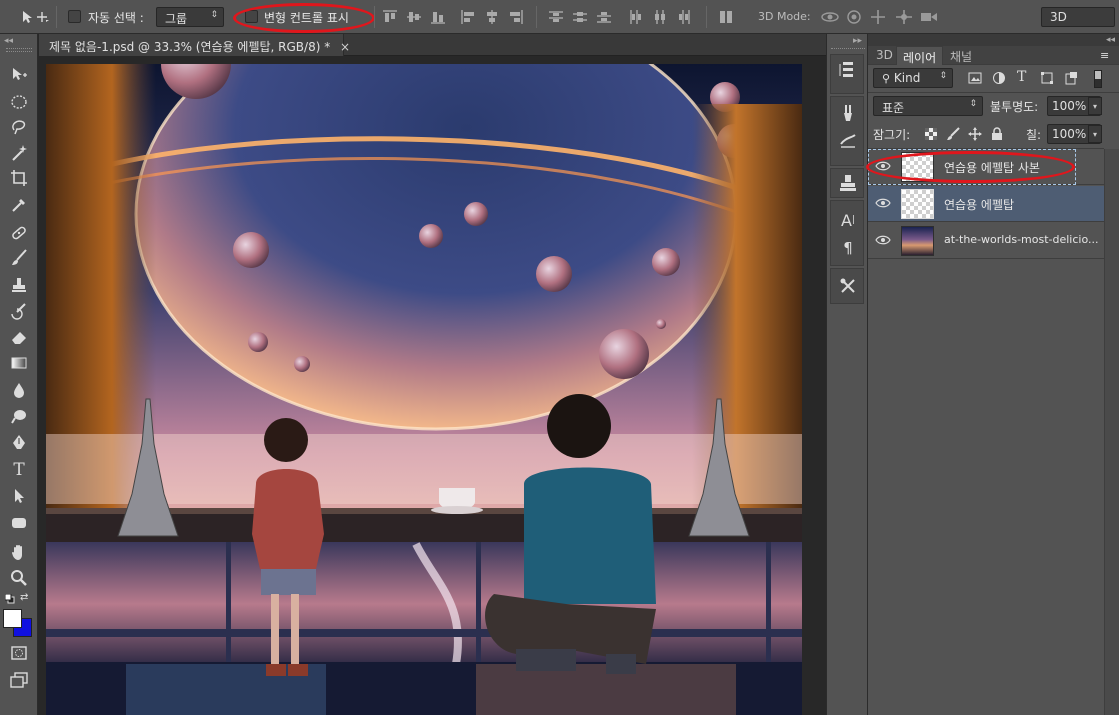 The width and height of the screenshot is (1119, 715). I want to click on panel-header-bar, so click(993, 40).